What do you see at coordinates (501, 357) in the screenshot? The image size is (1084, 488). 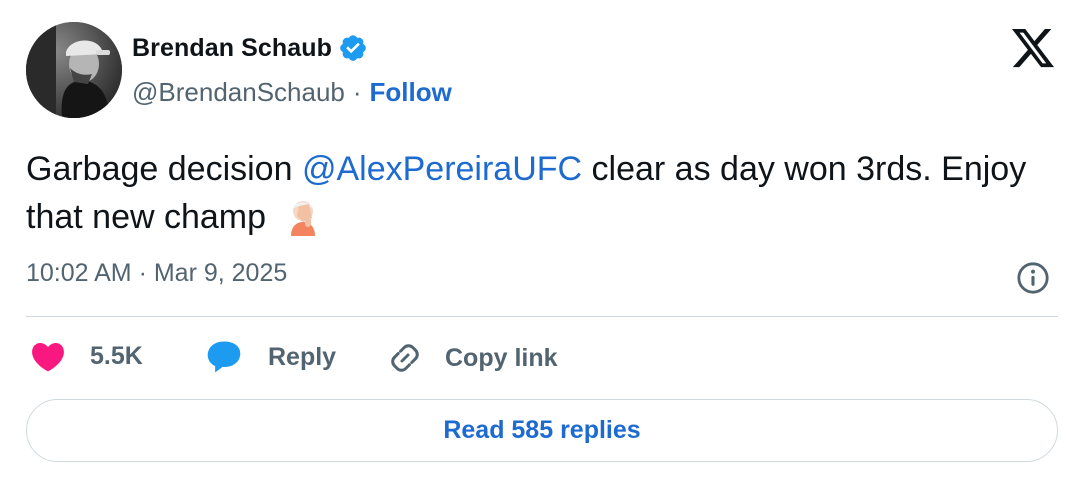 I see `copy-link-label: Copy link` at bounding box center [501, 357].